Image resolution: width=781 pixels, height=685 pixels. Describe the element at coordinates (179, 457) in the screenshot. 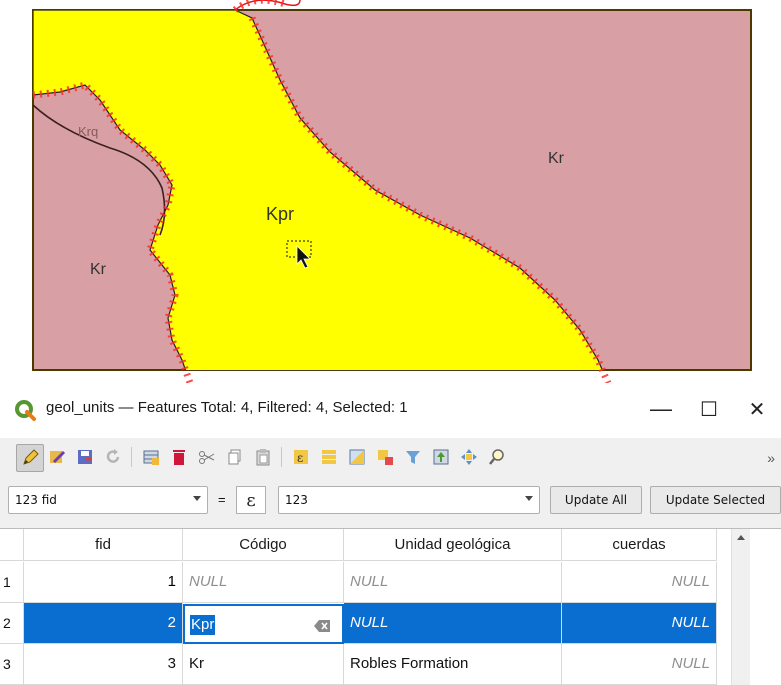

I see `delete-feature-icon` at that location.